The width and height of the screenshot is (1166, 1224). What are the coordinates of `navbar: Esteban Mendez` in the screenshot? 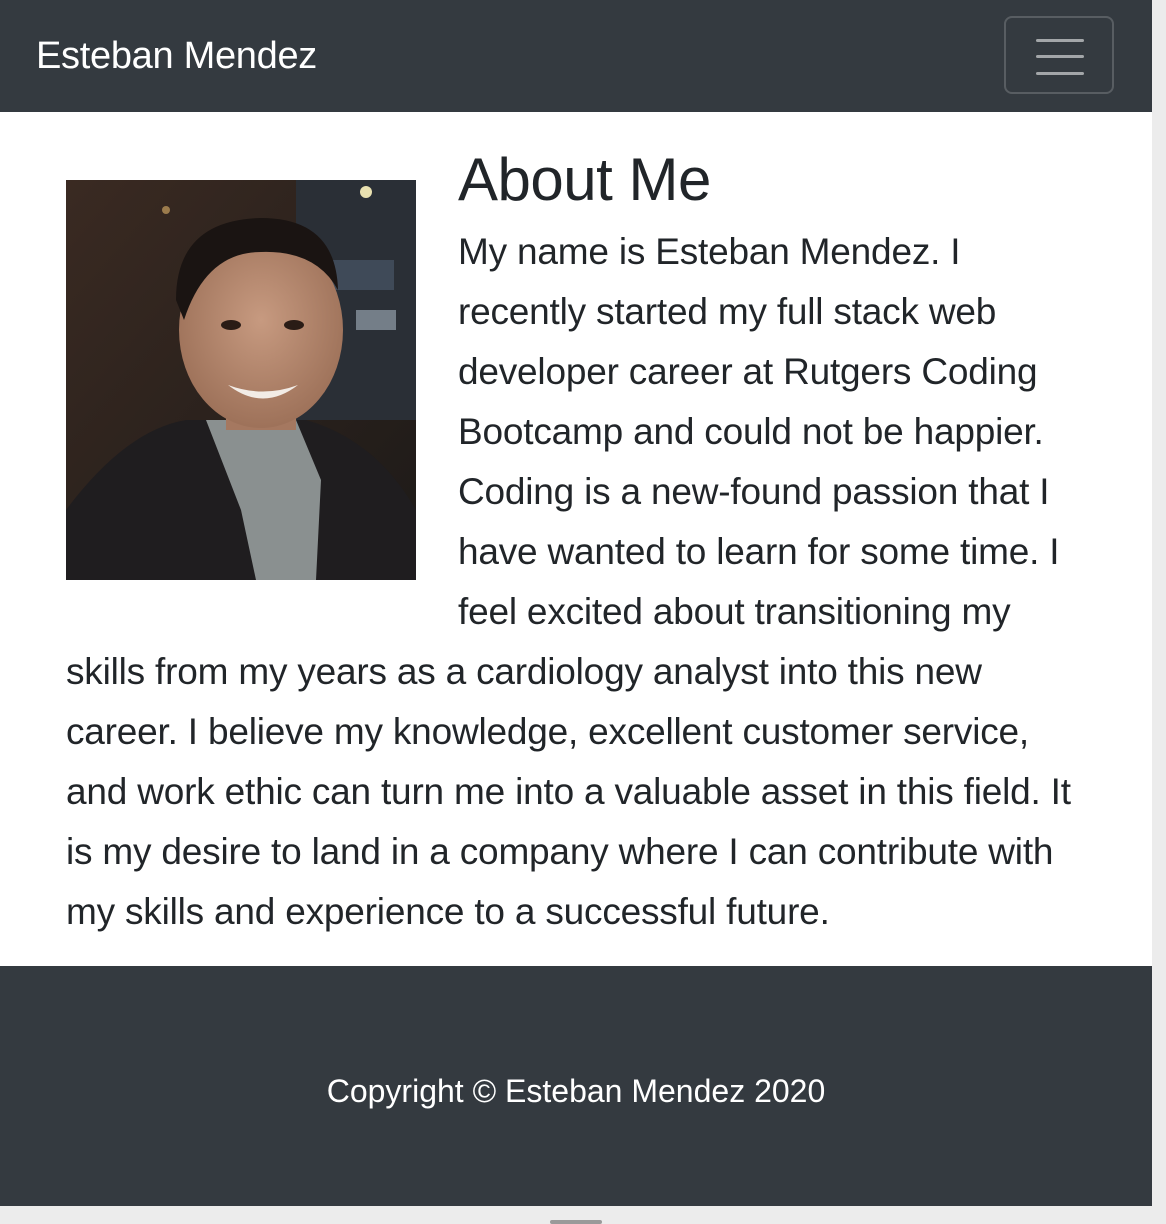 It's located at (576, 56).